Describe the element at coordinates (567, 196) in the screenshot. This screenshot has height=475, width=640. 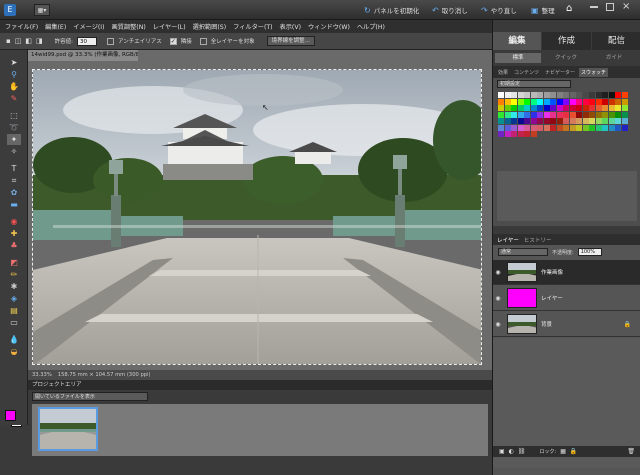
I see `swatch-empty-area` at that location.